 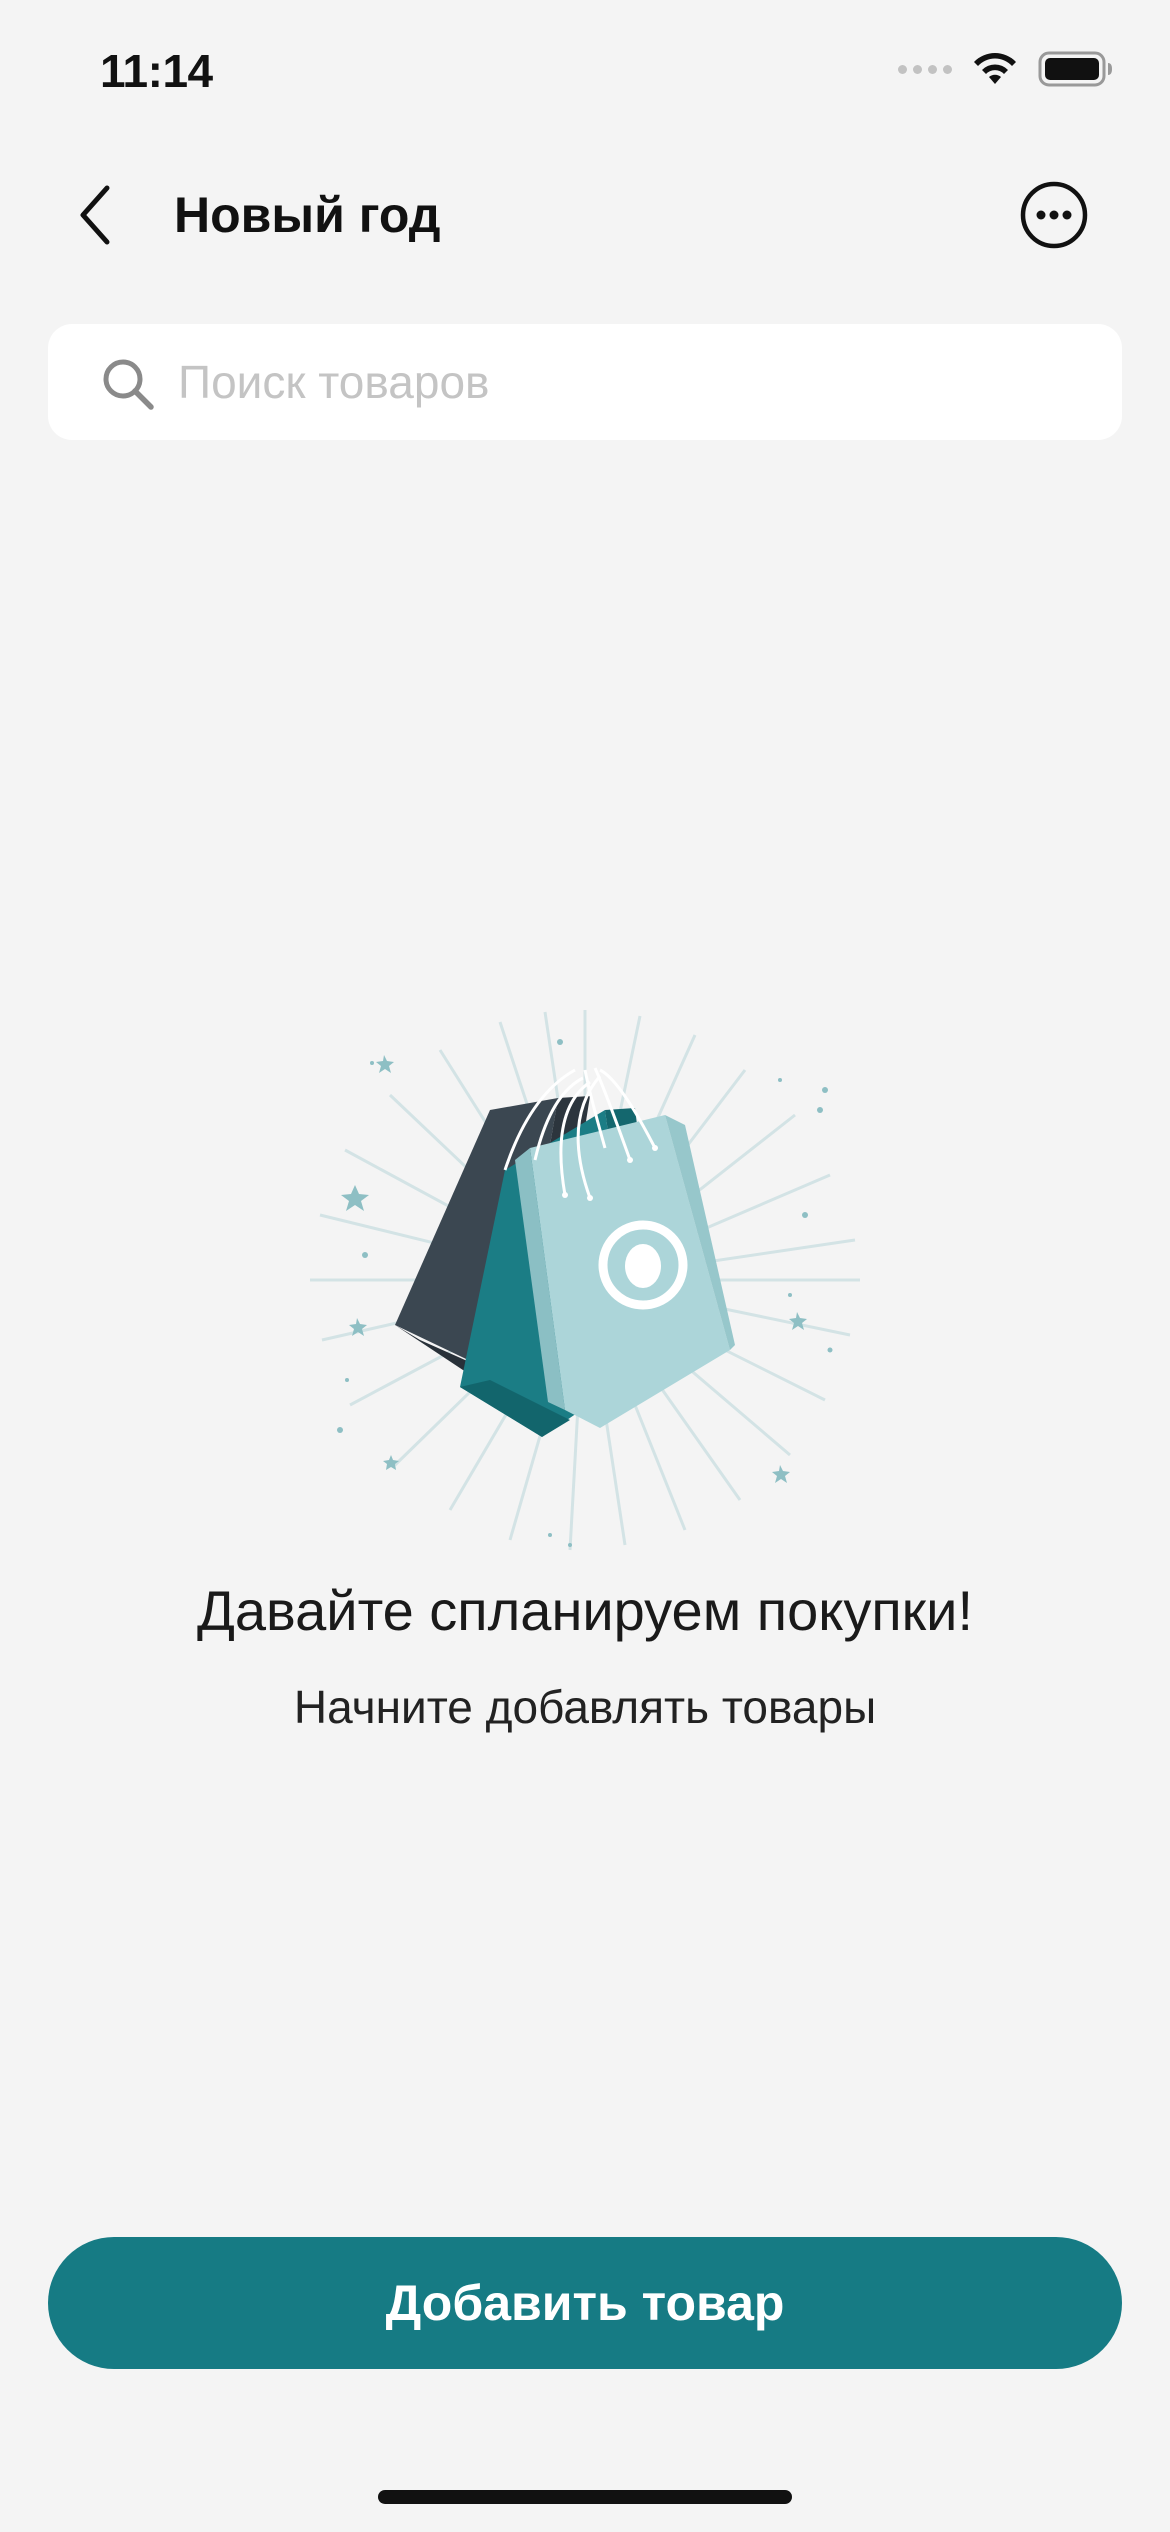 What do you see at coordinates (585, 2303) in the screenshot?
I see `add-product-button: Добавить товар` at bounding box center [585, 2303].